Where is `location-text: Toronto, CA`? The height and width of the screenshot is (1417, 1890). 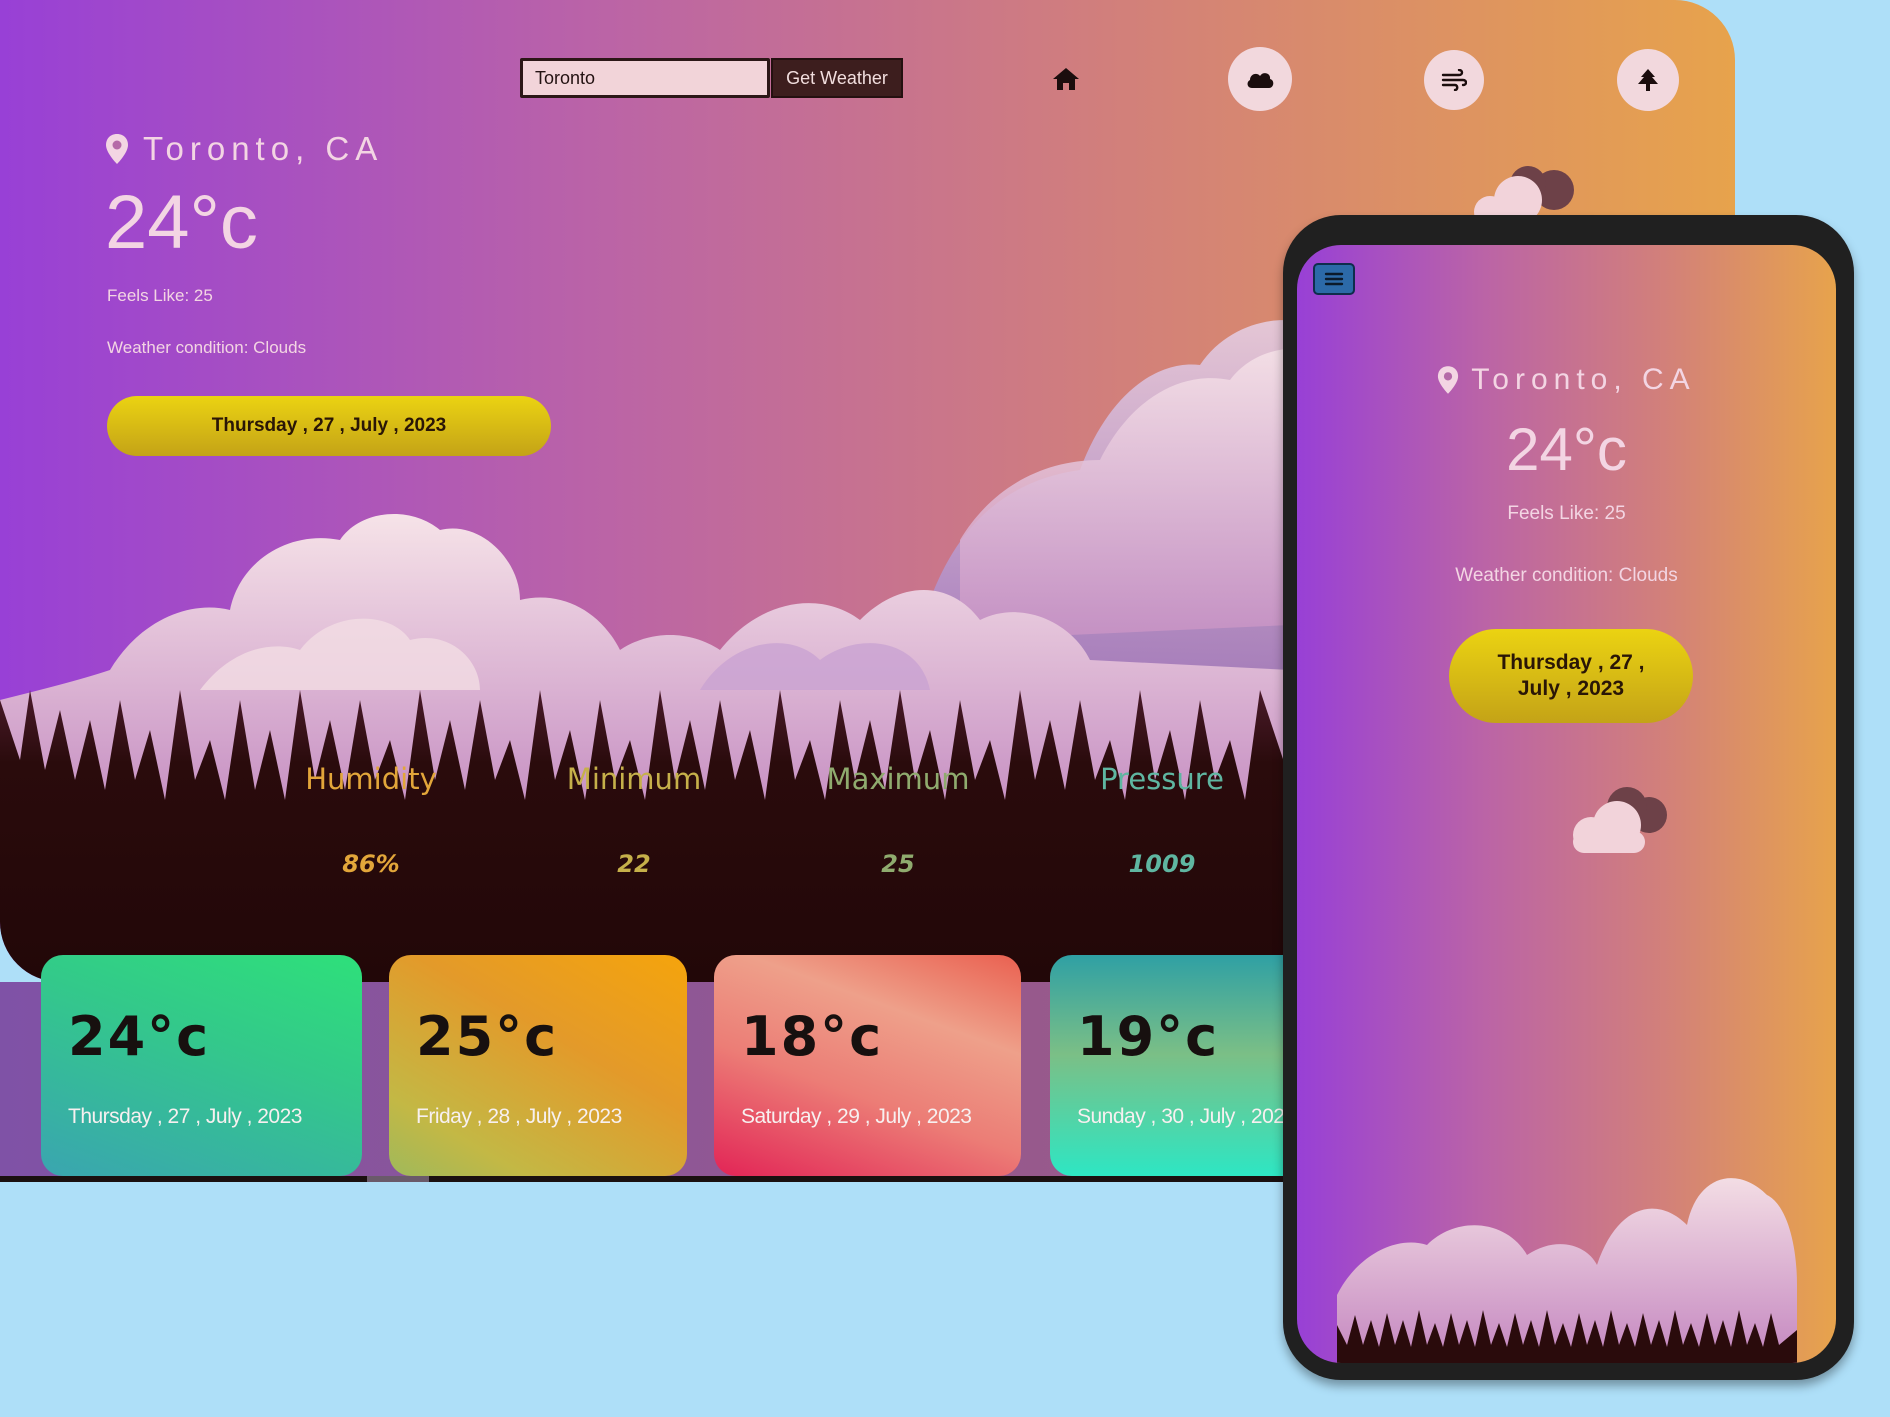 location-text: Toronto, CA is located at coordinates (263, 148).